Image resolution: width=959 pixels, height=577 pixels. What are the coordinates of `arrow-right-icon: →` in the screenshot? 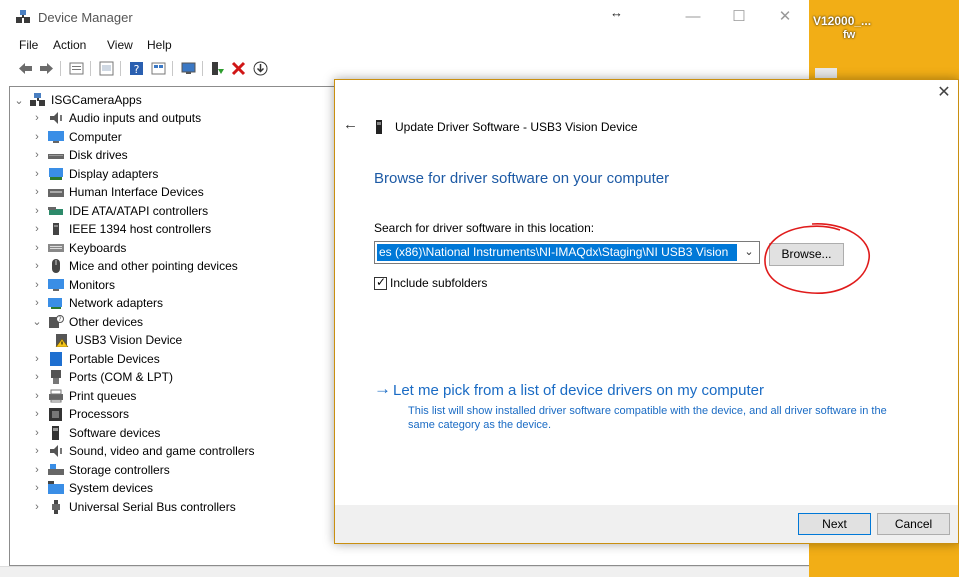 It's located at (382, 389).